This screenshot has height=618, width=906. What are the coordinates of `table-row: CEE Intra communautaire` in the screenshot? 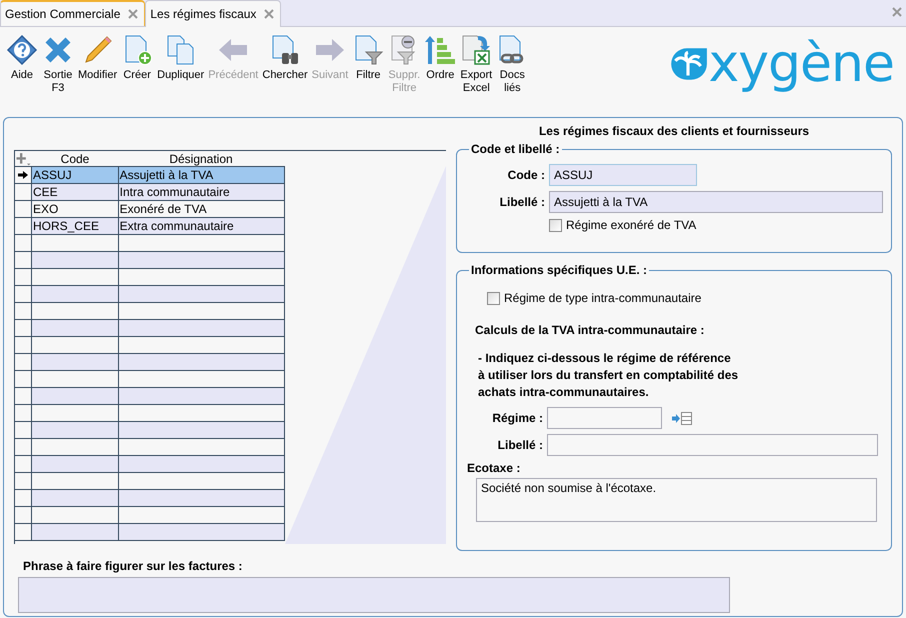 It's located at (150, 192).